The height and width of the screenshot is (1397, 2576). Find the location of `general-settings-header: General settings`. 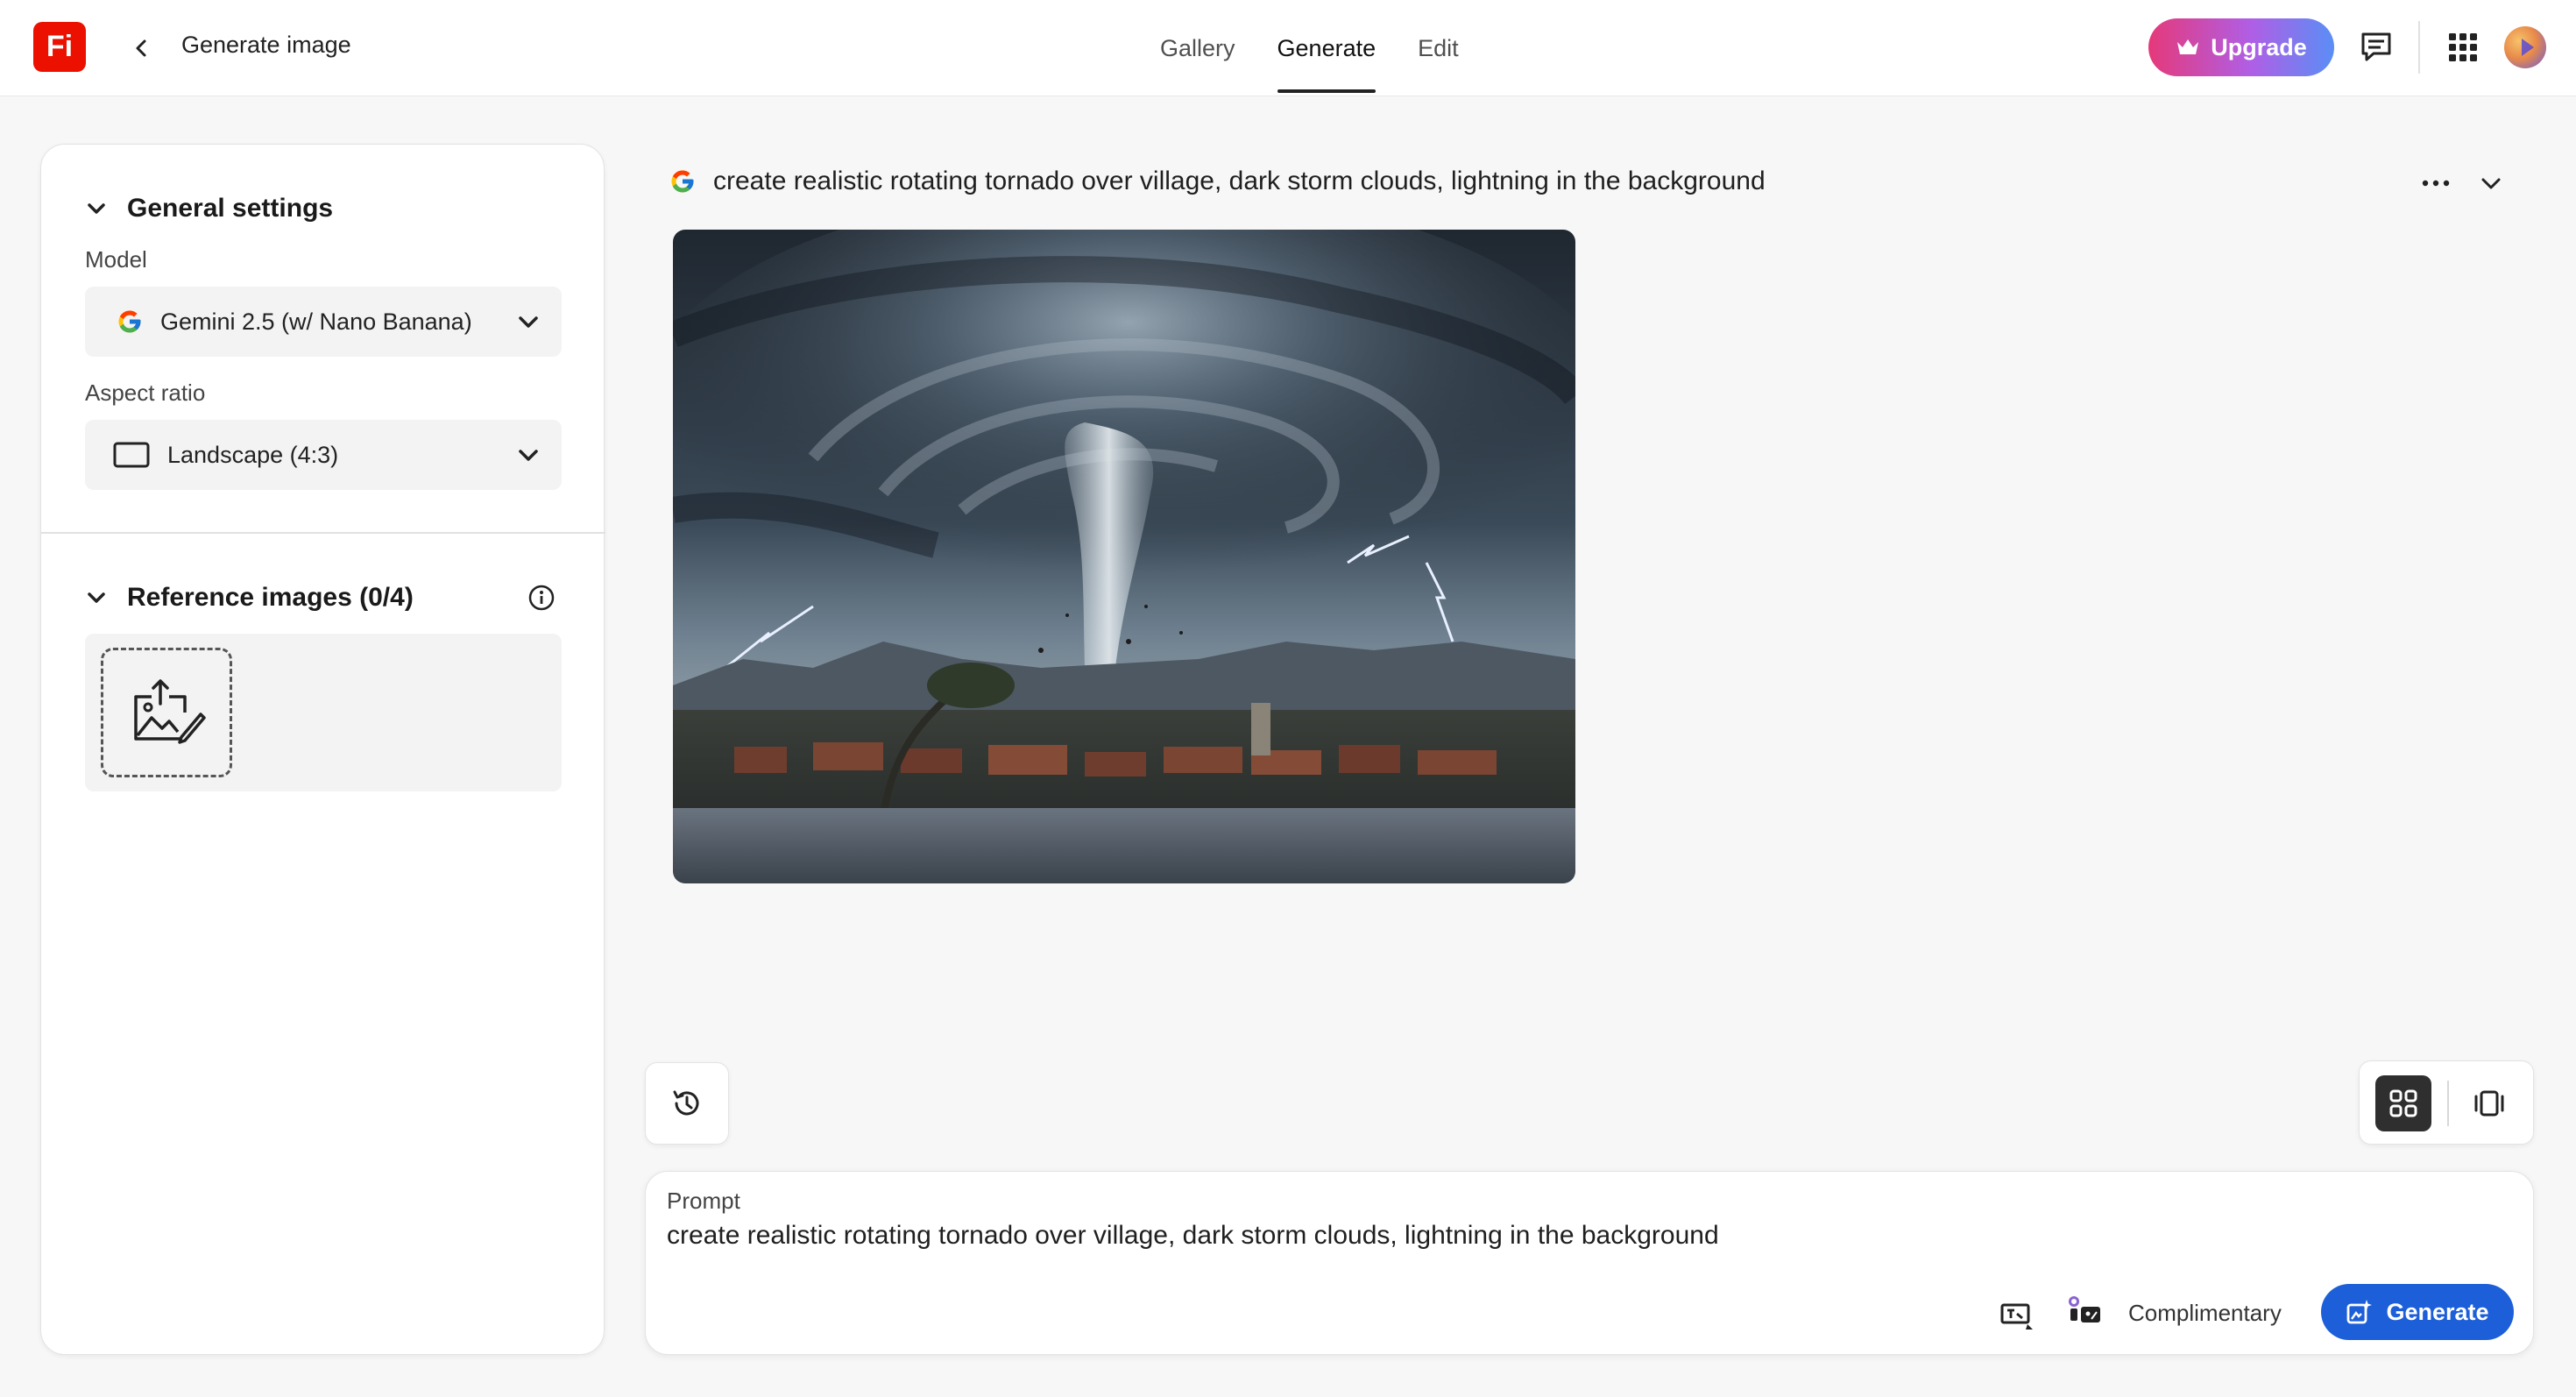

general-settings-header: General settings is located at coordinates (209, 209).